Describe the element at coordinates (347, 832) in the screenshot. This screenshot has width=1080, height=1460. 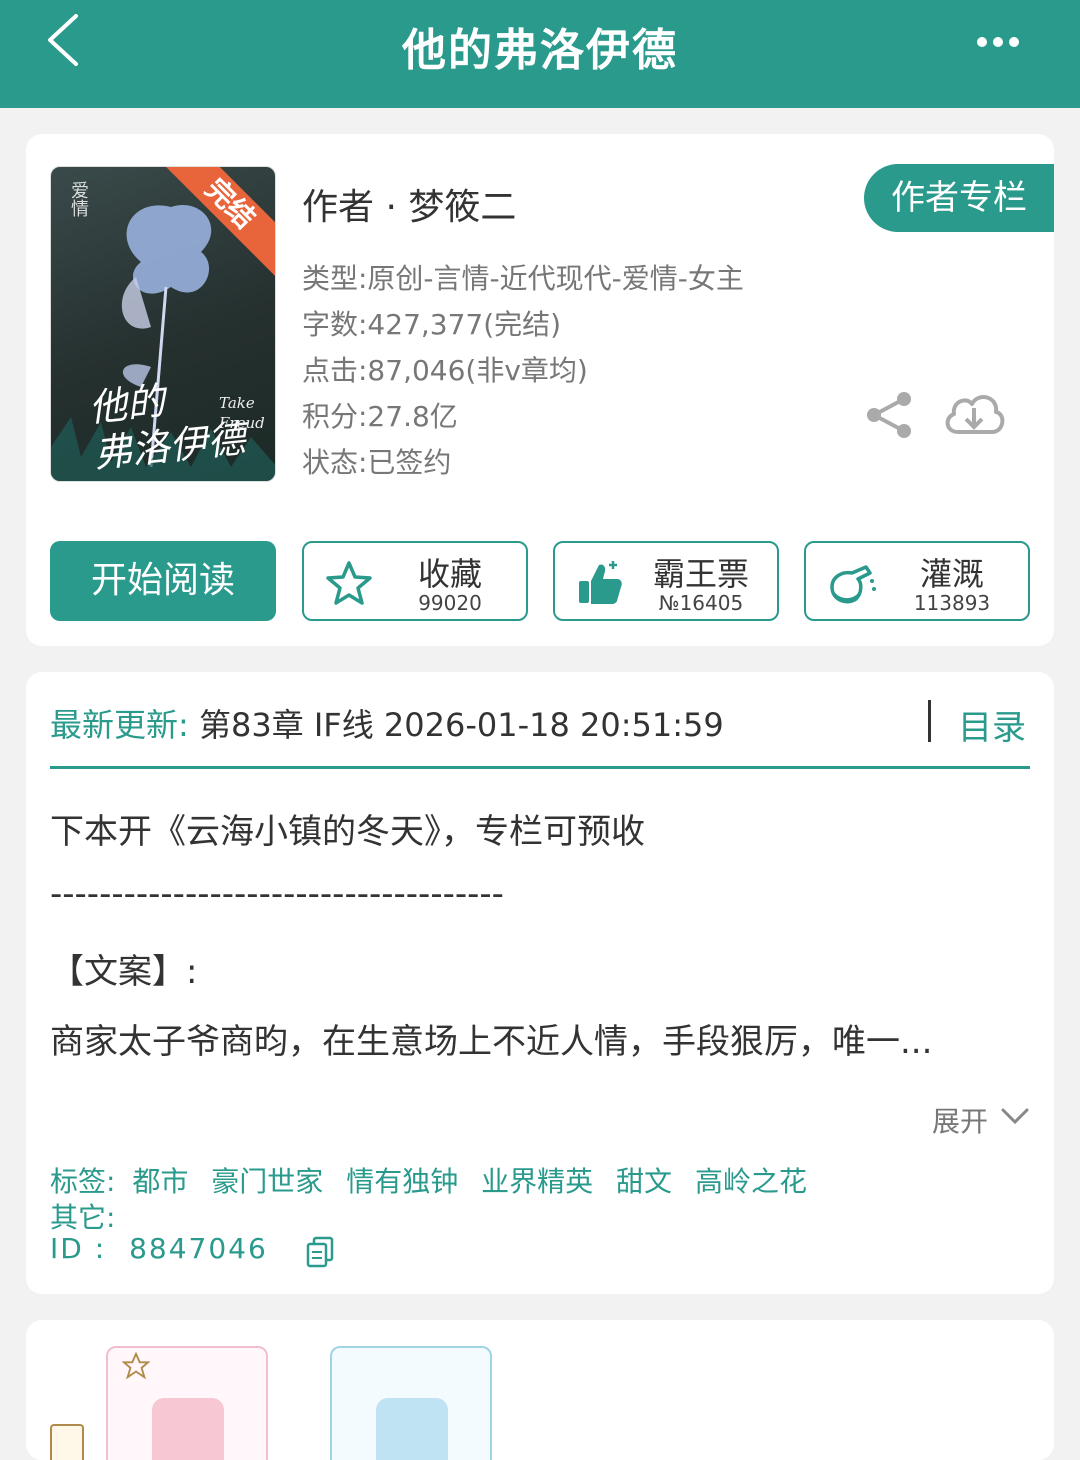
I see `intro-line: 下本开《云海小镇的冬天》，专栏可预收` at that location.